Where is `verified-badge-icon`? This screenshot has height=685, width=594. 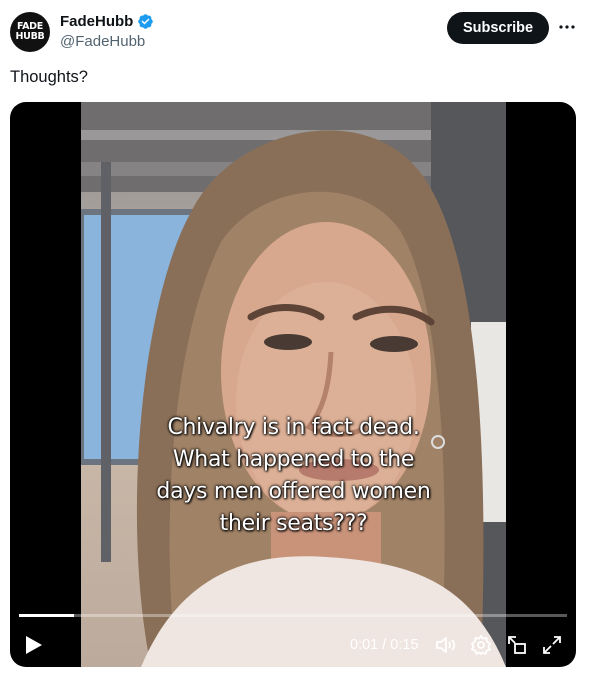
verified-badge-icon is located at coordinates (146, 21).